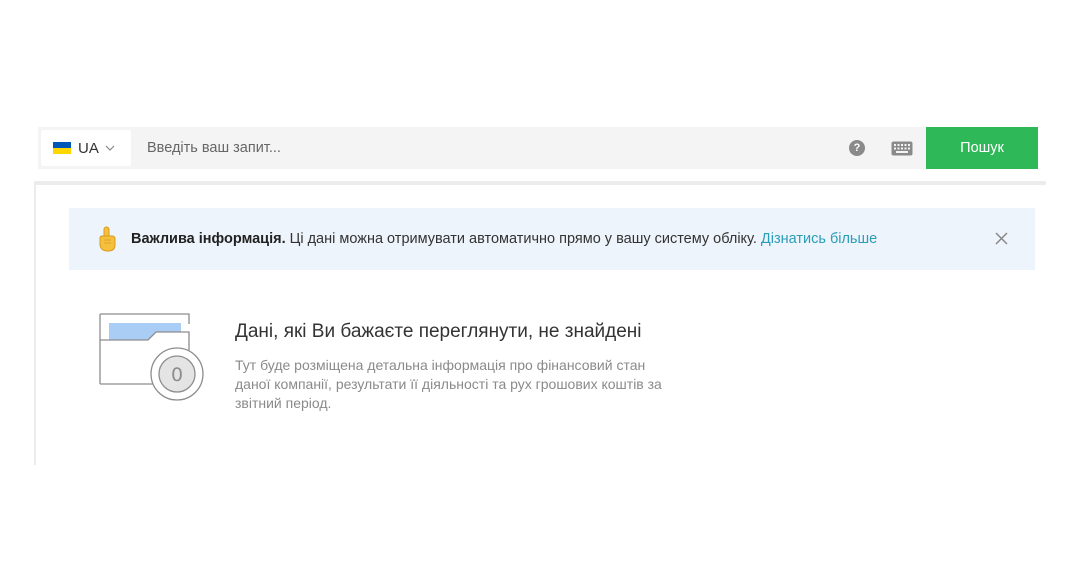 The width and height of the screenshot is (1080, 580). What do you see at coordinates (902, 148) in the screenshot?
I see `keyboard-icon` at bounding box center [902, 148].